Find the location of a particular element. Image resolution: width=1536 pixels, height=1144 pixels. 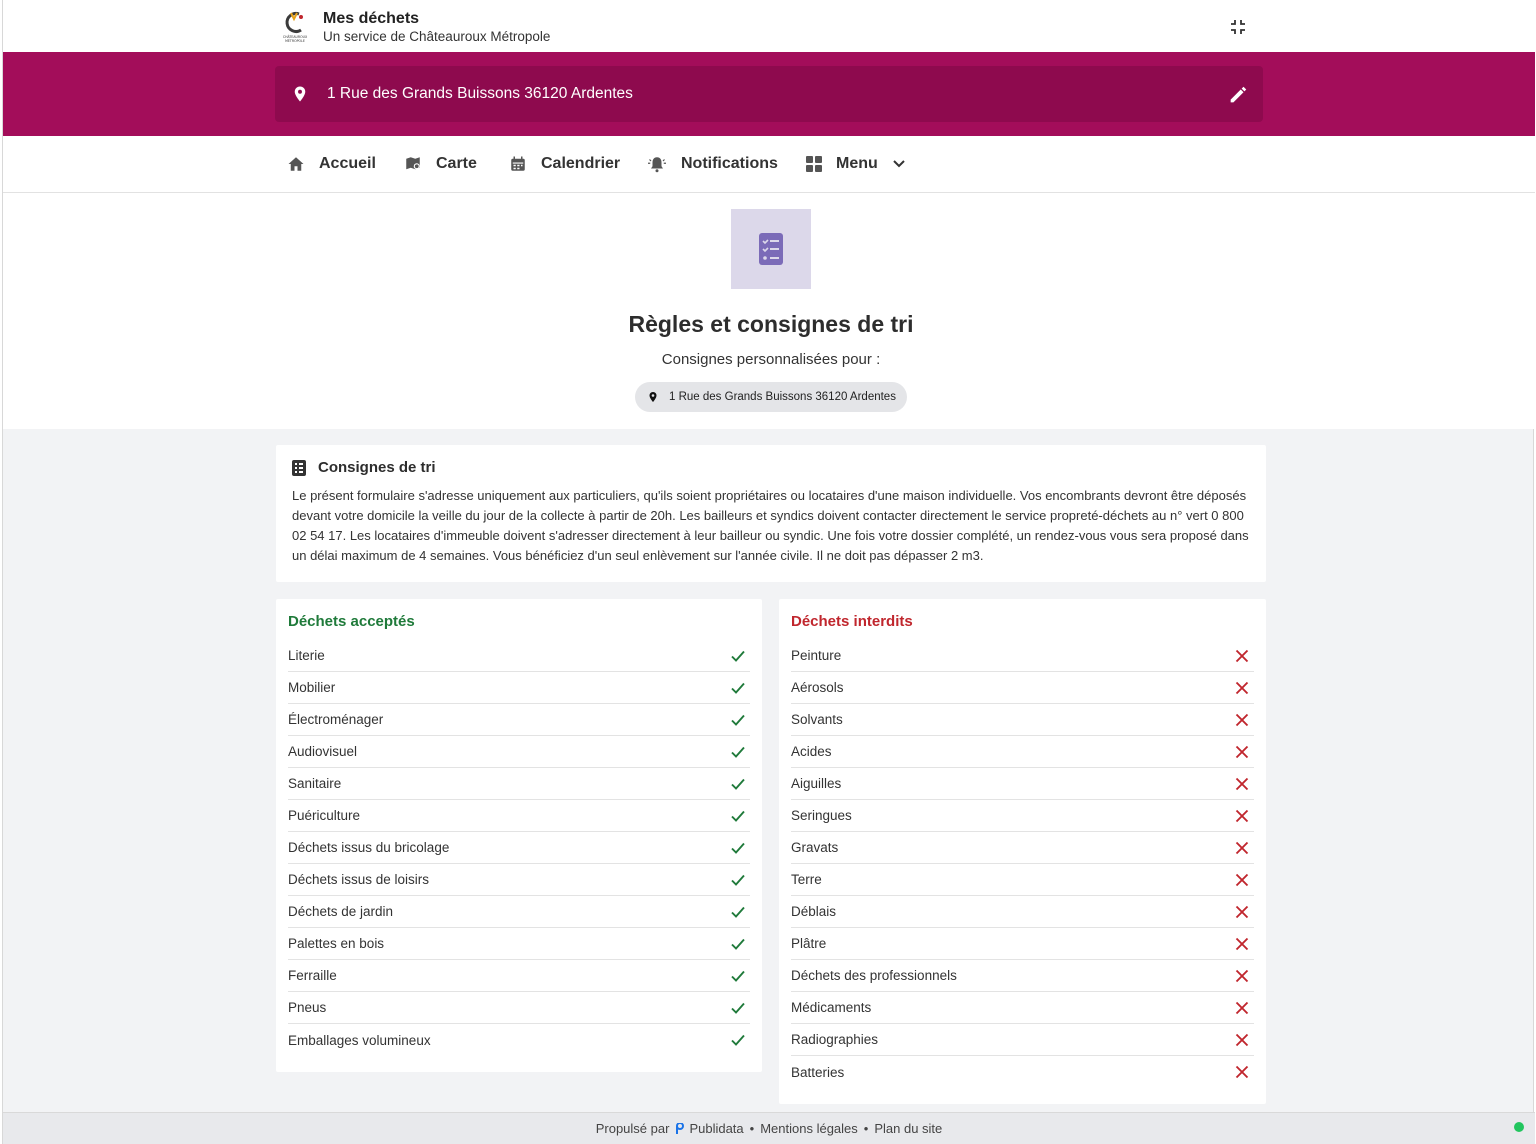

nav-item-notifications: Notifications is located at coordinates (712, 164).